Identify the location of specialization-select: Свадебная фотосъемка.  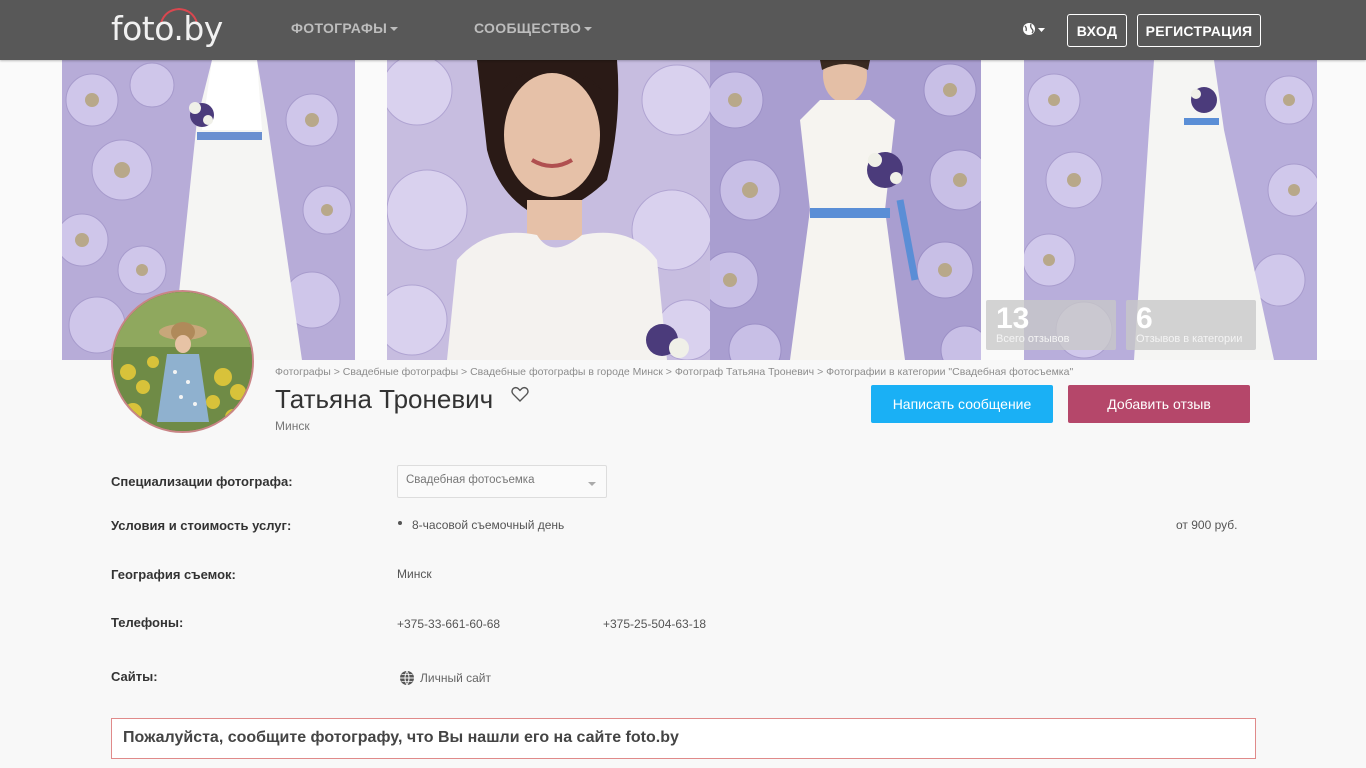
(502, 481).